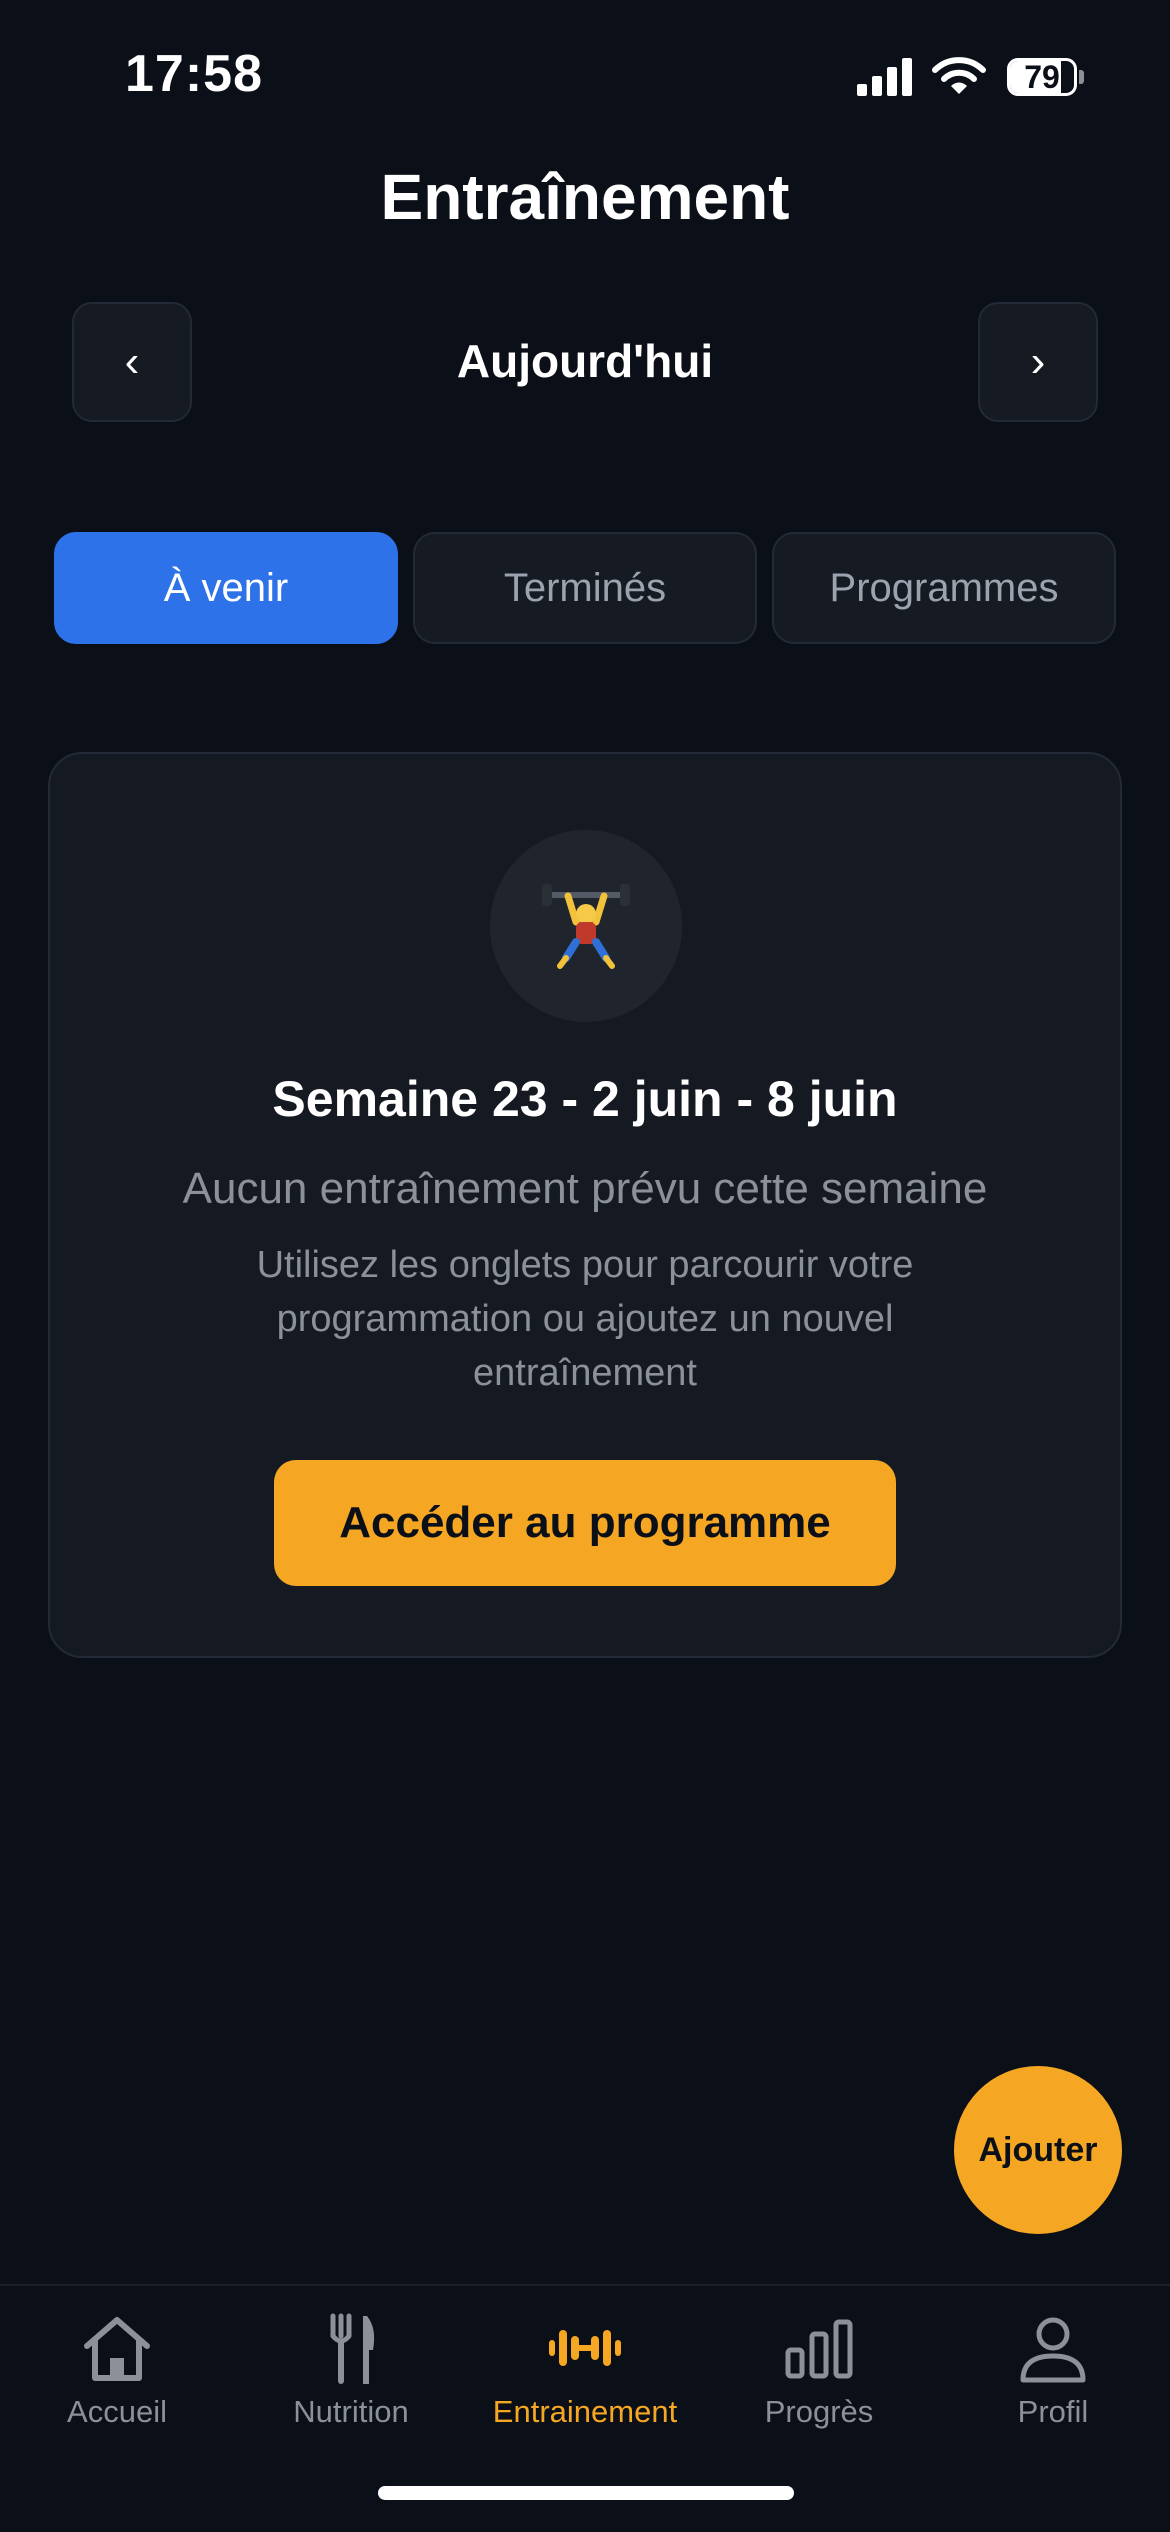 The width and height of the screenshot is (1170, 2532). Describe the element at coordinates (585, 1523) in the screenshot. I see `go-to-program-button: Accéder au programme` at that location.